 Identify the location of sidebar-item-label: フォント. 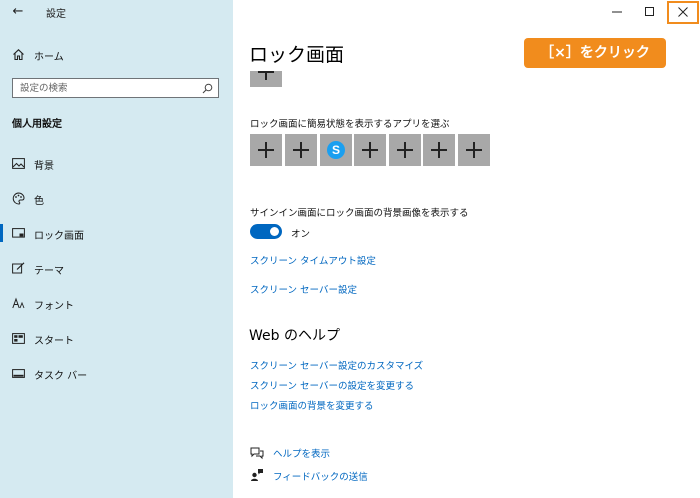
(54, 306).